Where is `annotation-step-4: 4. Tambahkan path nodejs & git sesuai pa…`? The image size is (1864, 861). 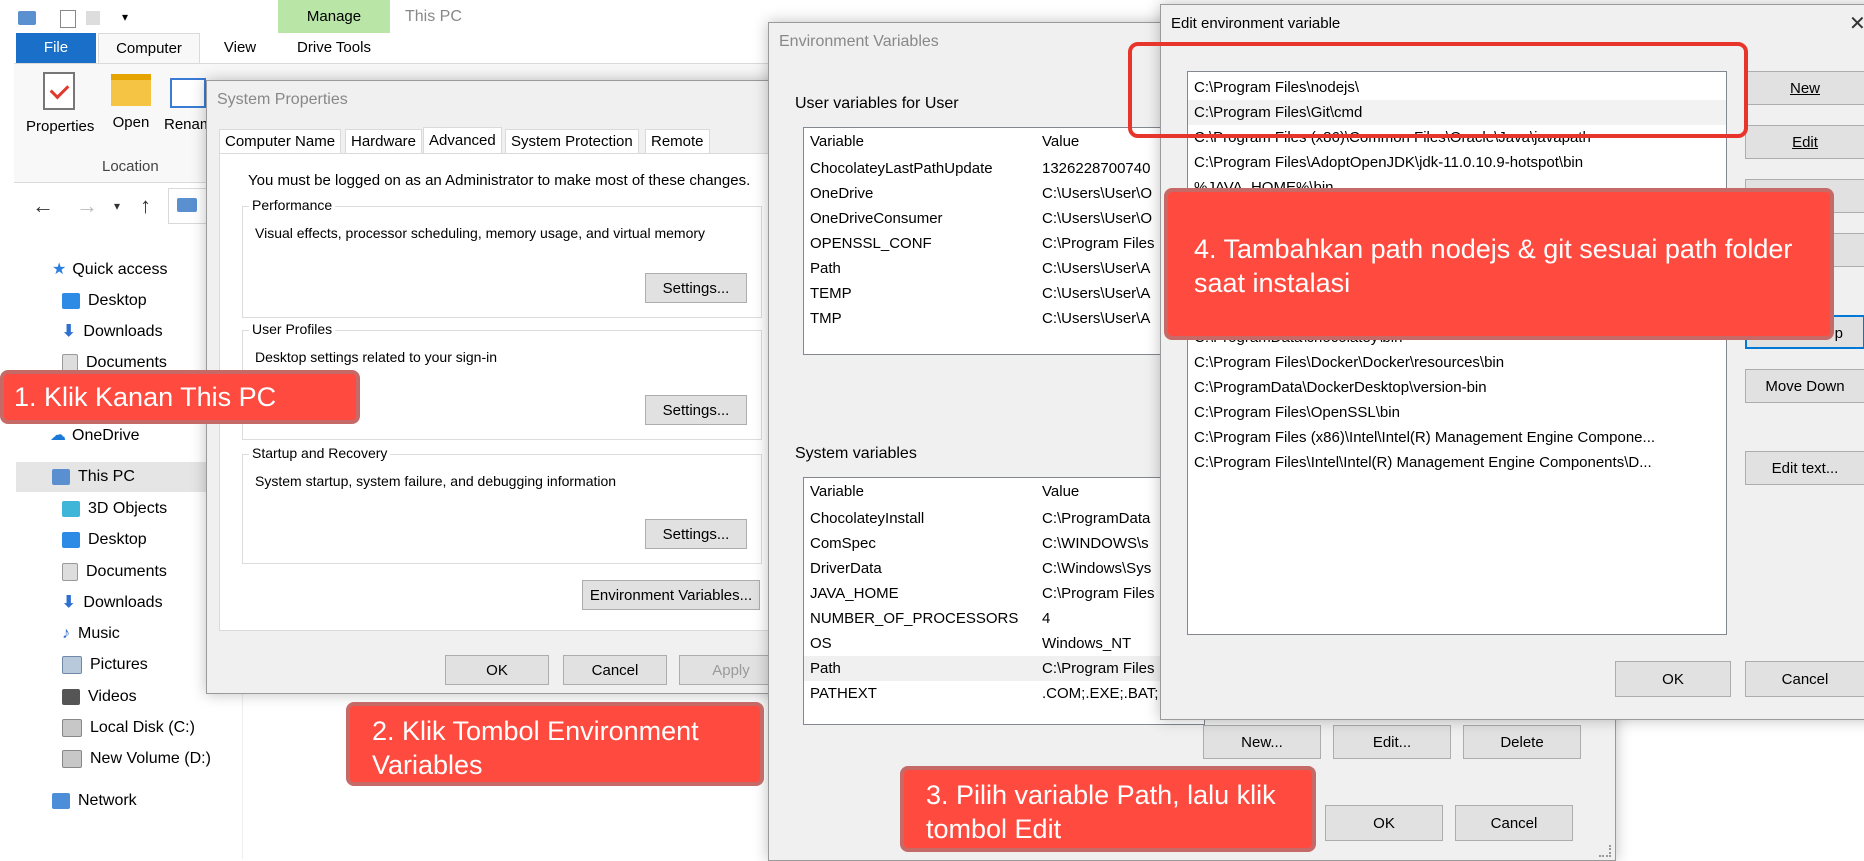 annotation-step-4: 4. Tambahkan path nodejs & git sesuai pa… is located at coordinates (1499, 264).